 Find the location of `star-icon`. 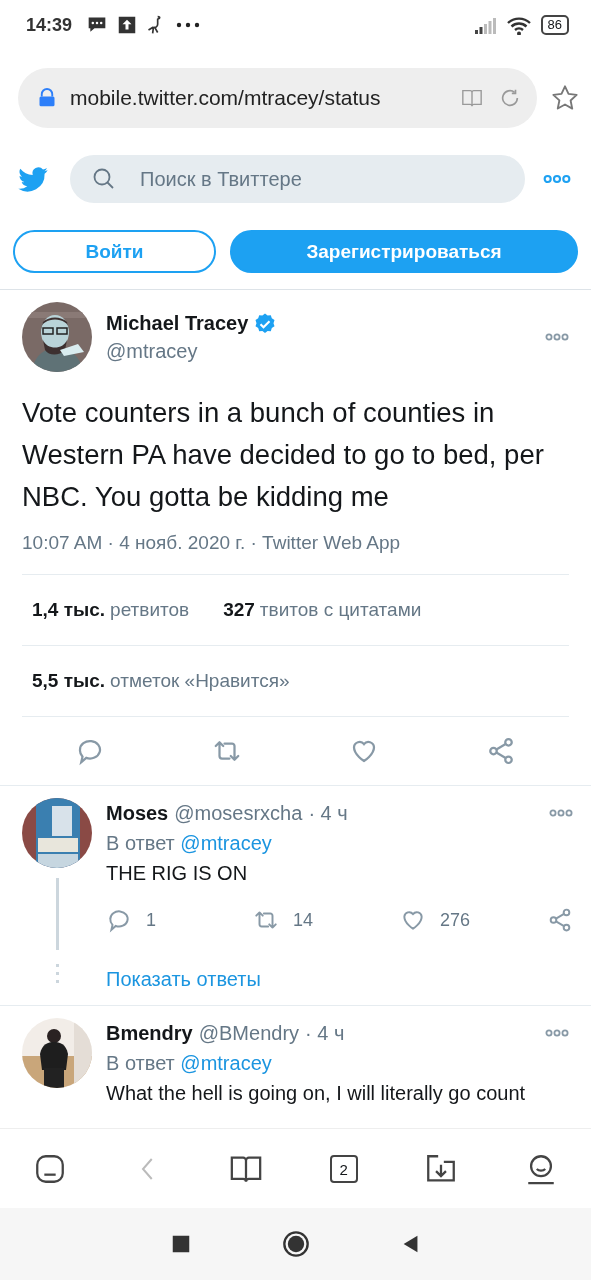

star-icon is located at coordinates (565, 98).